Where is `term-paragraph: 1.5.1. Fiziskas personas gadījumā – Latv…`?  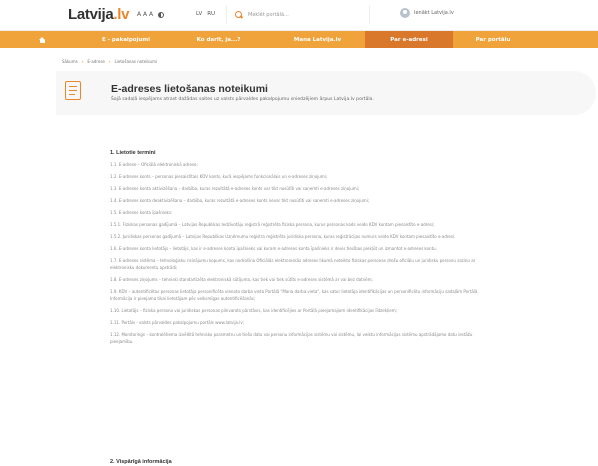 term-paragraph: 1.5.1. Fiziskas personas gadījumā – Latv… is located at coordinates (272, 224).